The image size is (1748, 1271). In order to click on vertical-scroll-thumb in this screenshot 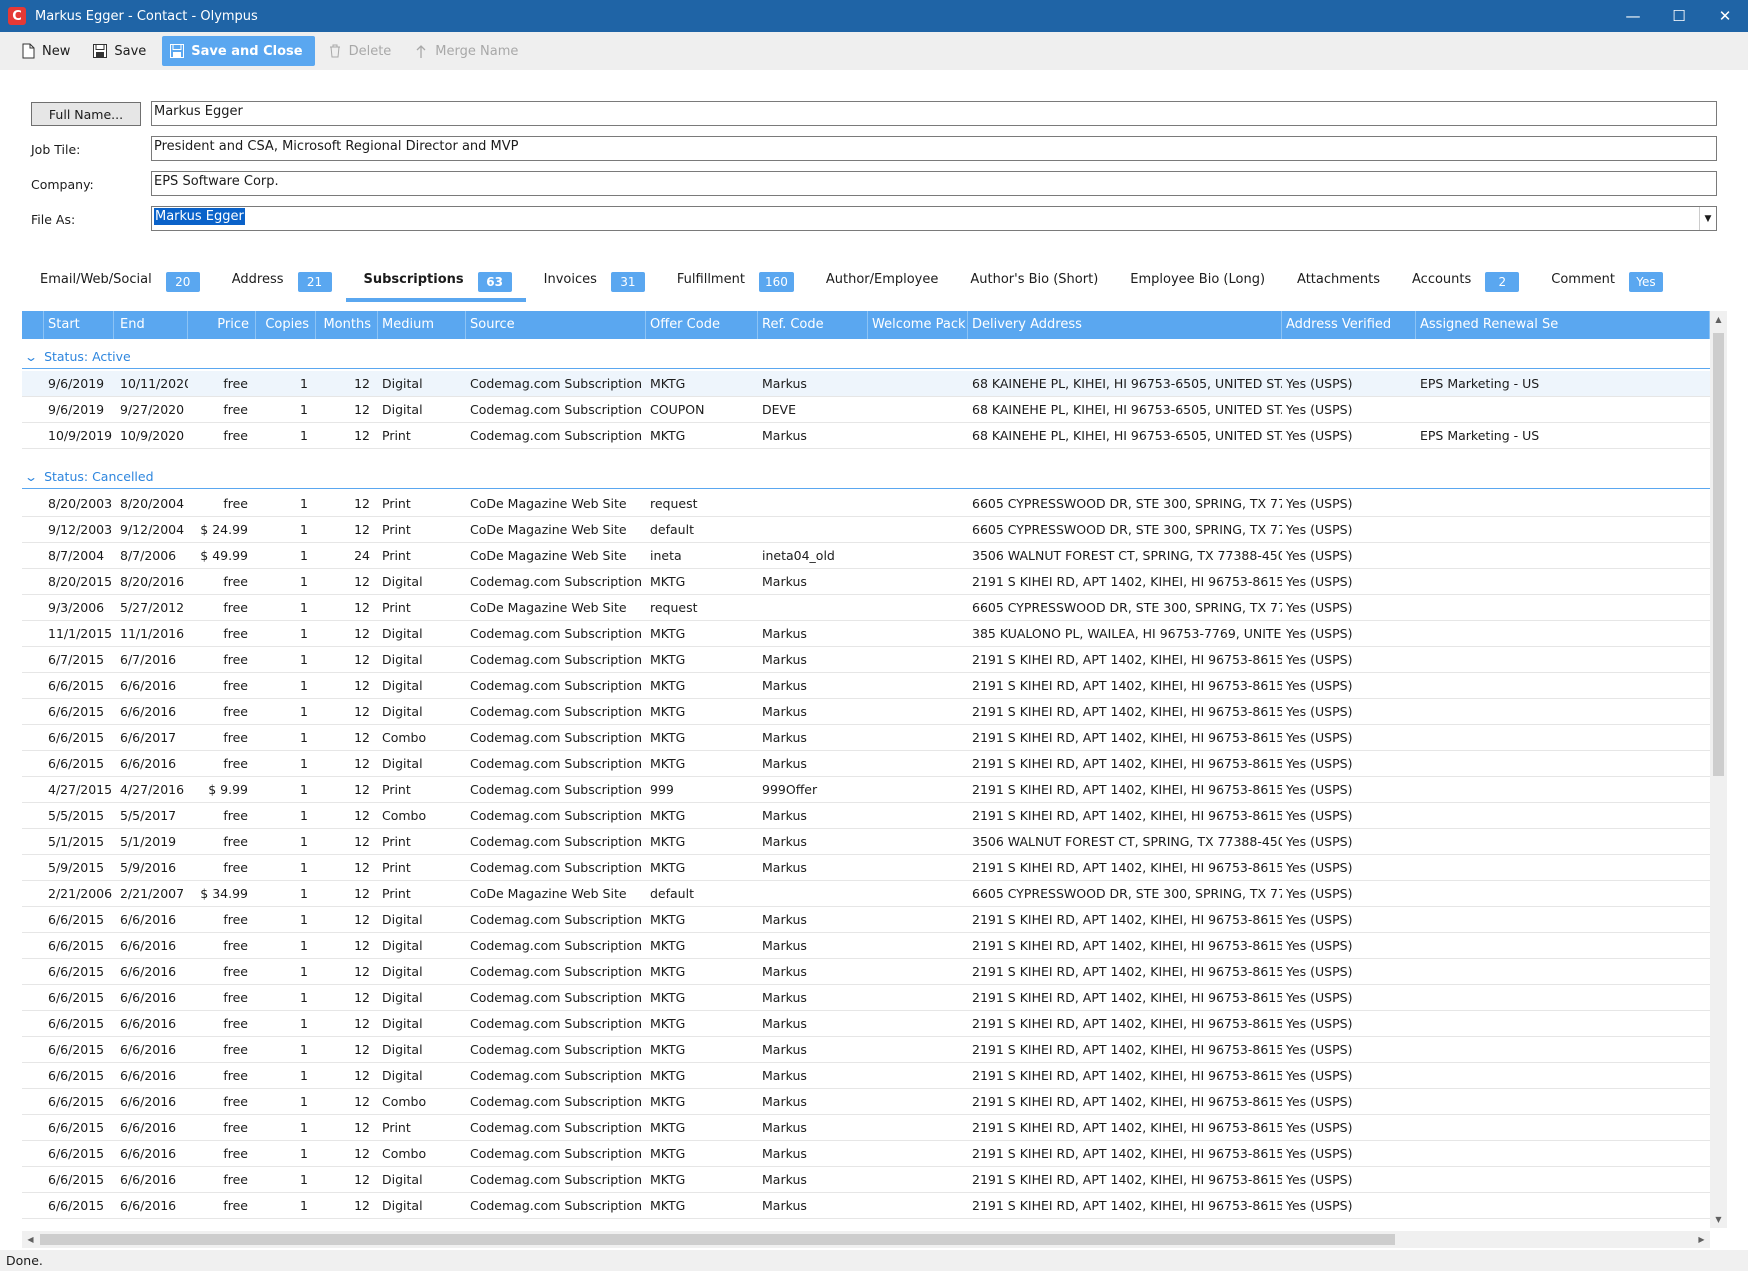, I will do `click(1718, 554)`.